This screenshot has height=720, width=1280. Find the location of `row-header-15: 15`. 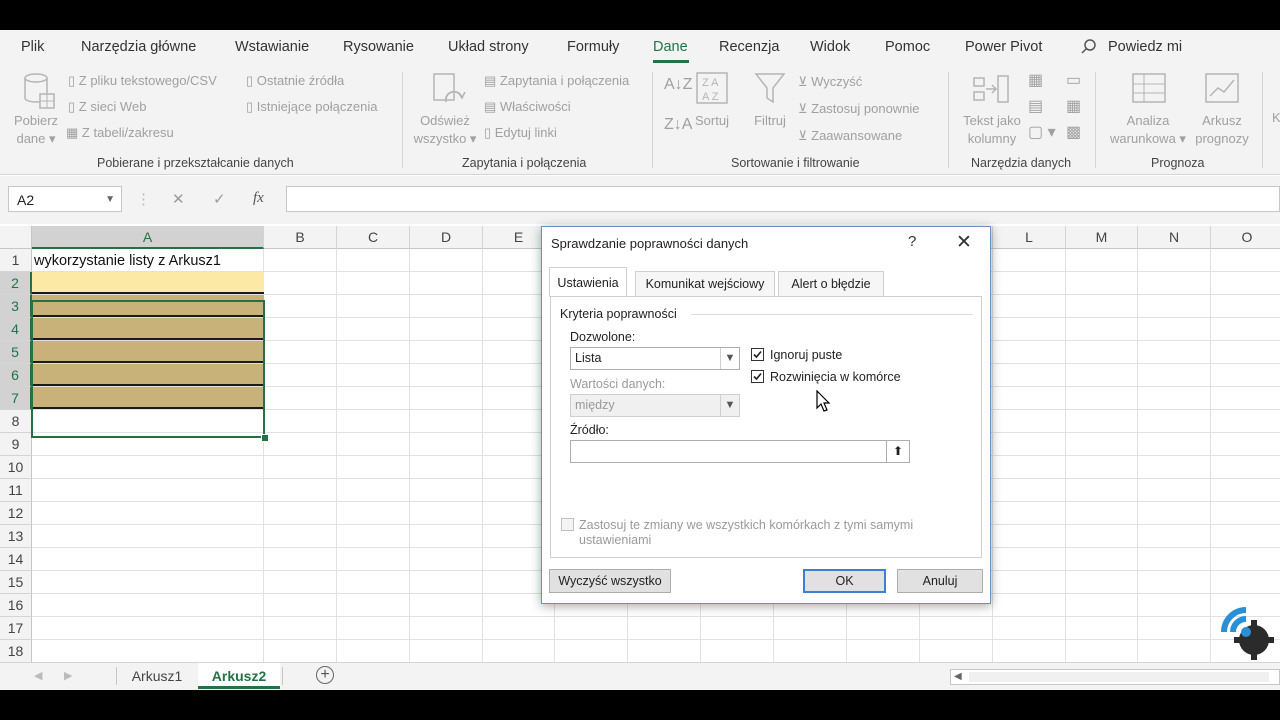

row-header-15: 15 is located at coordinates (16, 582).